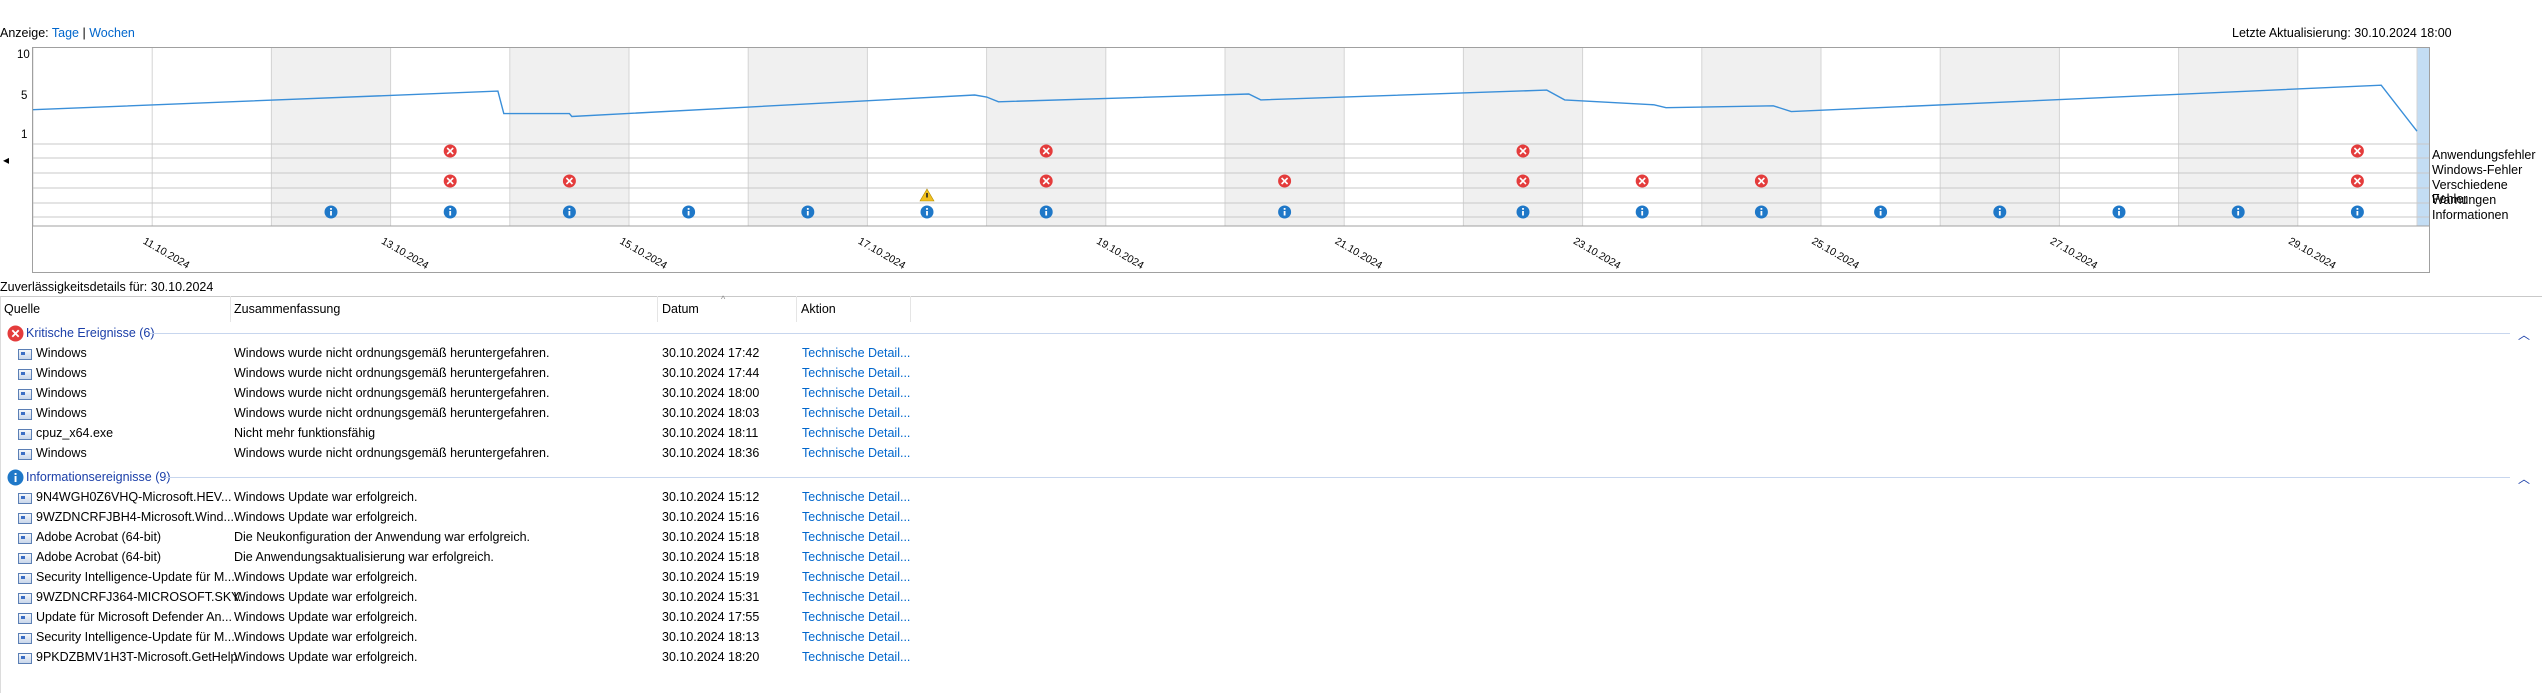  Describe the element at coordinates (1836, 253) in the screenshot. I see `date-label: 25.10.2024` at that location.